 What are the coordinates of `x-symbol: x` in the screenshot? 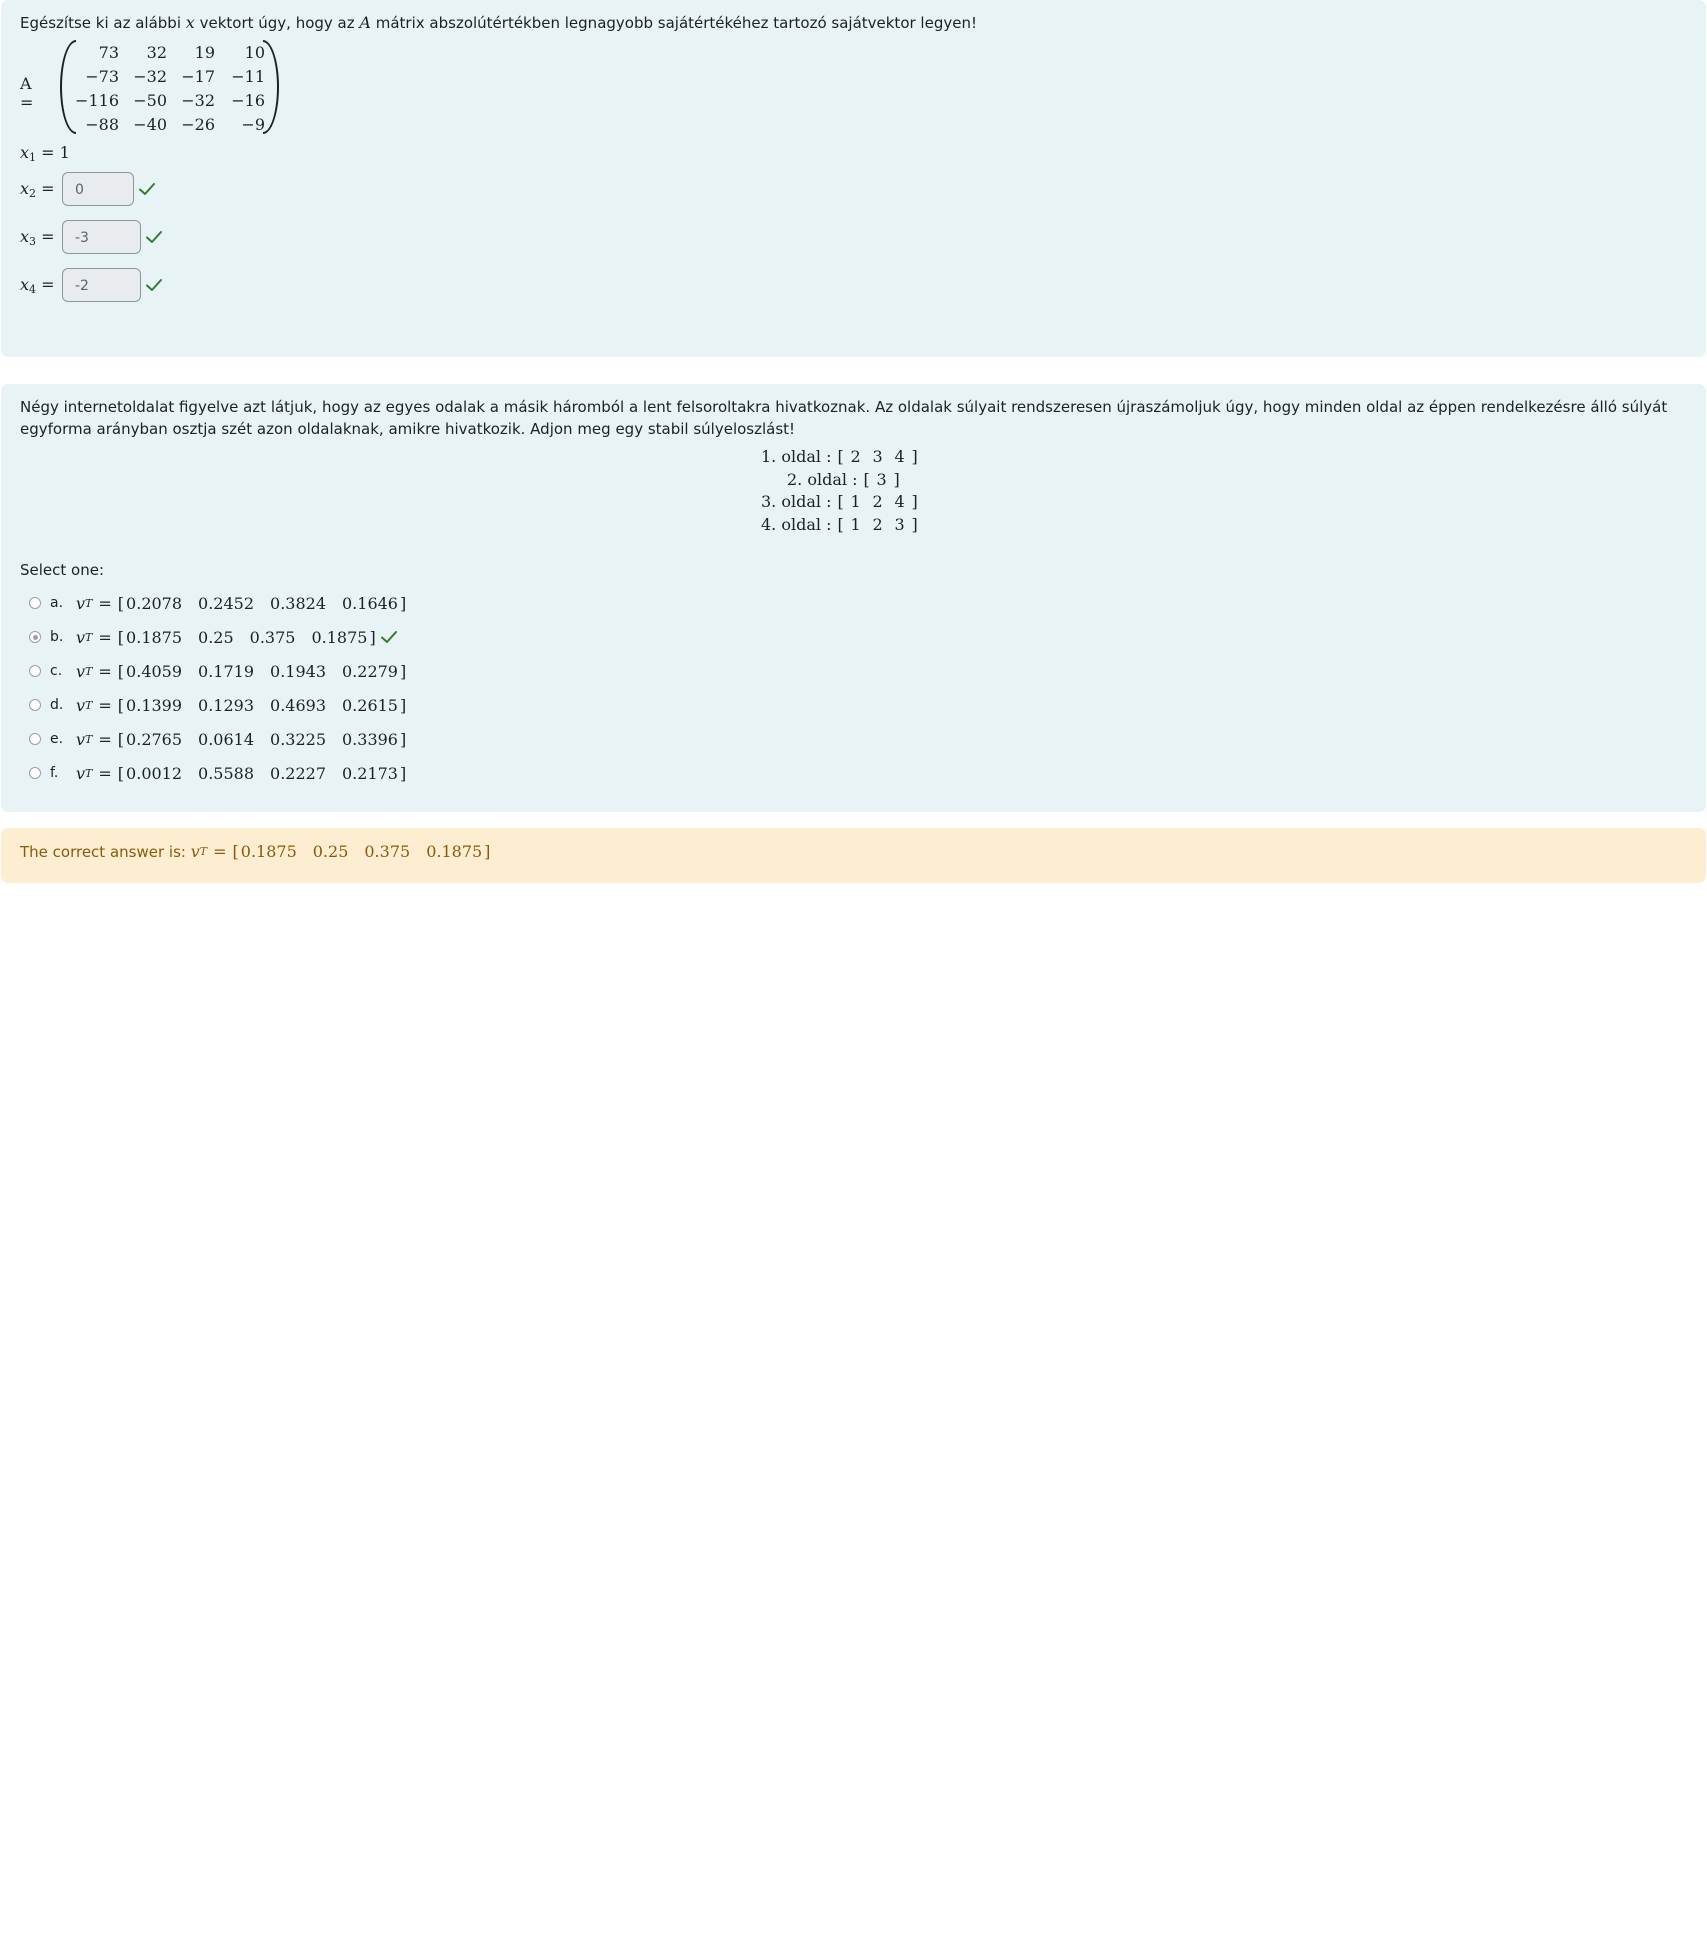 It's located at (190, 22).